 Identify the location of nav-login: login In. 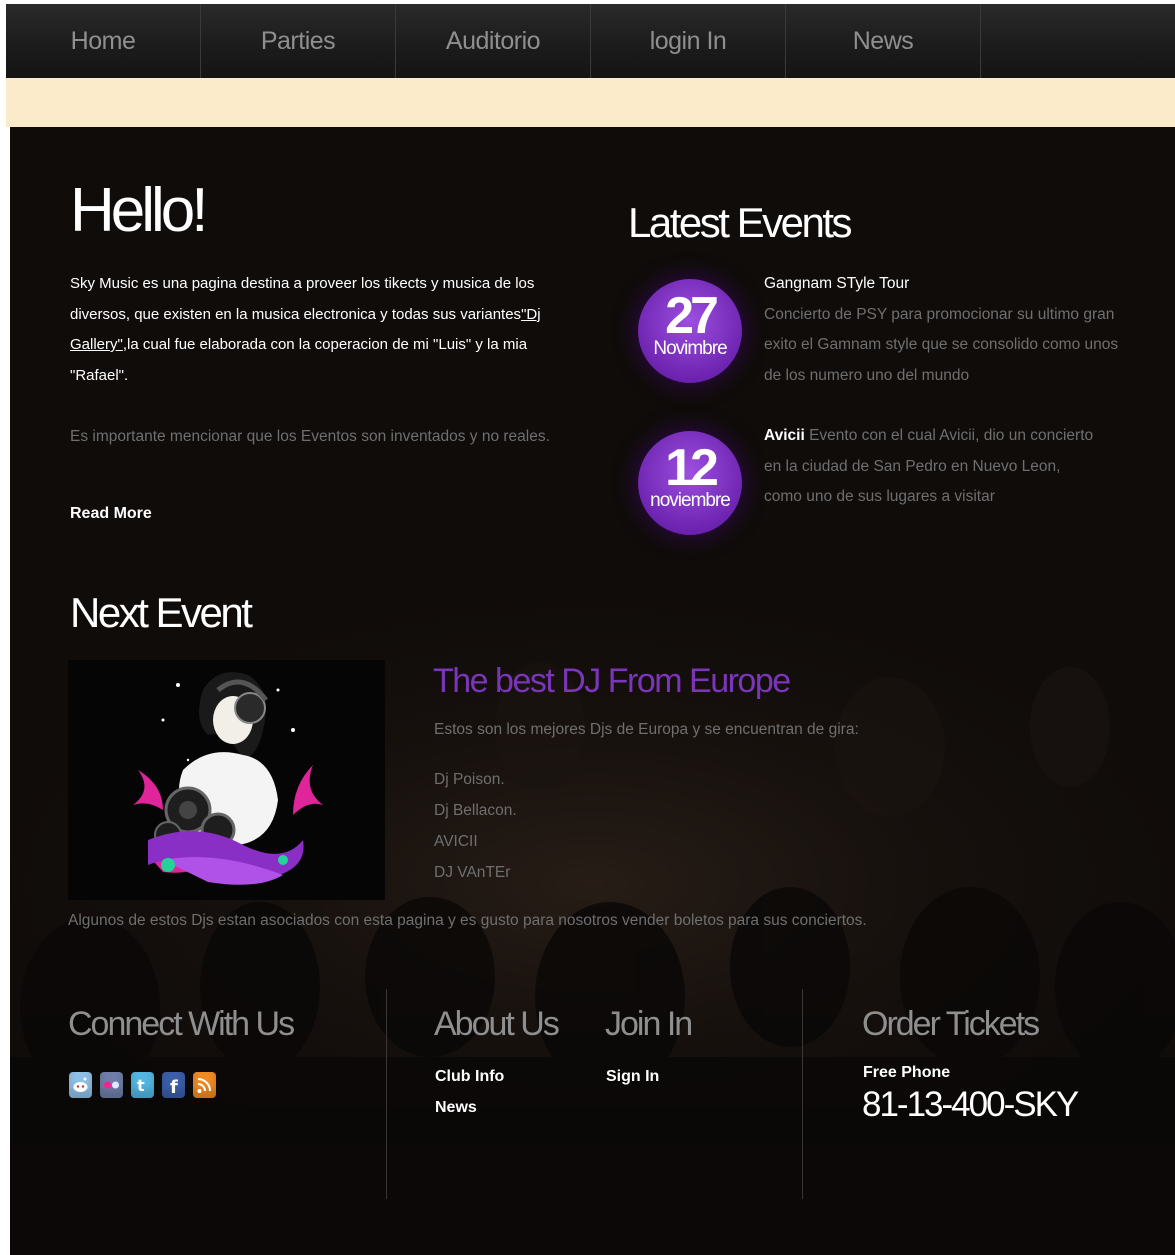
(688, 41).